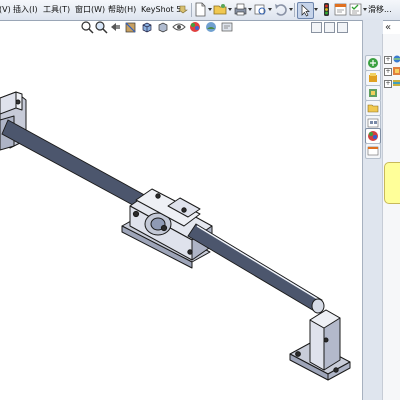 The image size is (400, 403). What do you see at coordinates (101, 27) in the screenshot?
I see `zoom-to-area-icon` at bounding box center [101, 27].